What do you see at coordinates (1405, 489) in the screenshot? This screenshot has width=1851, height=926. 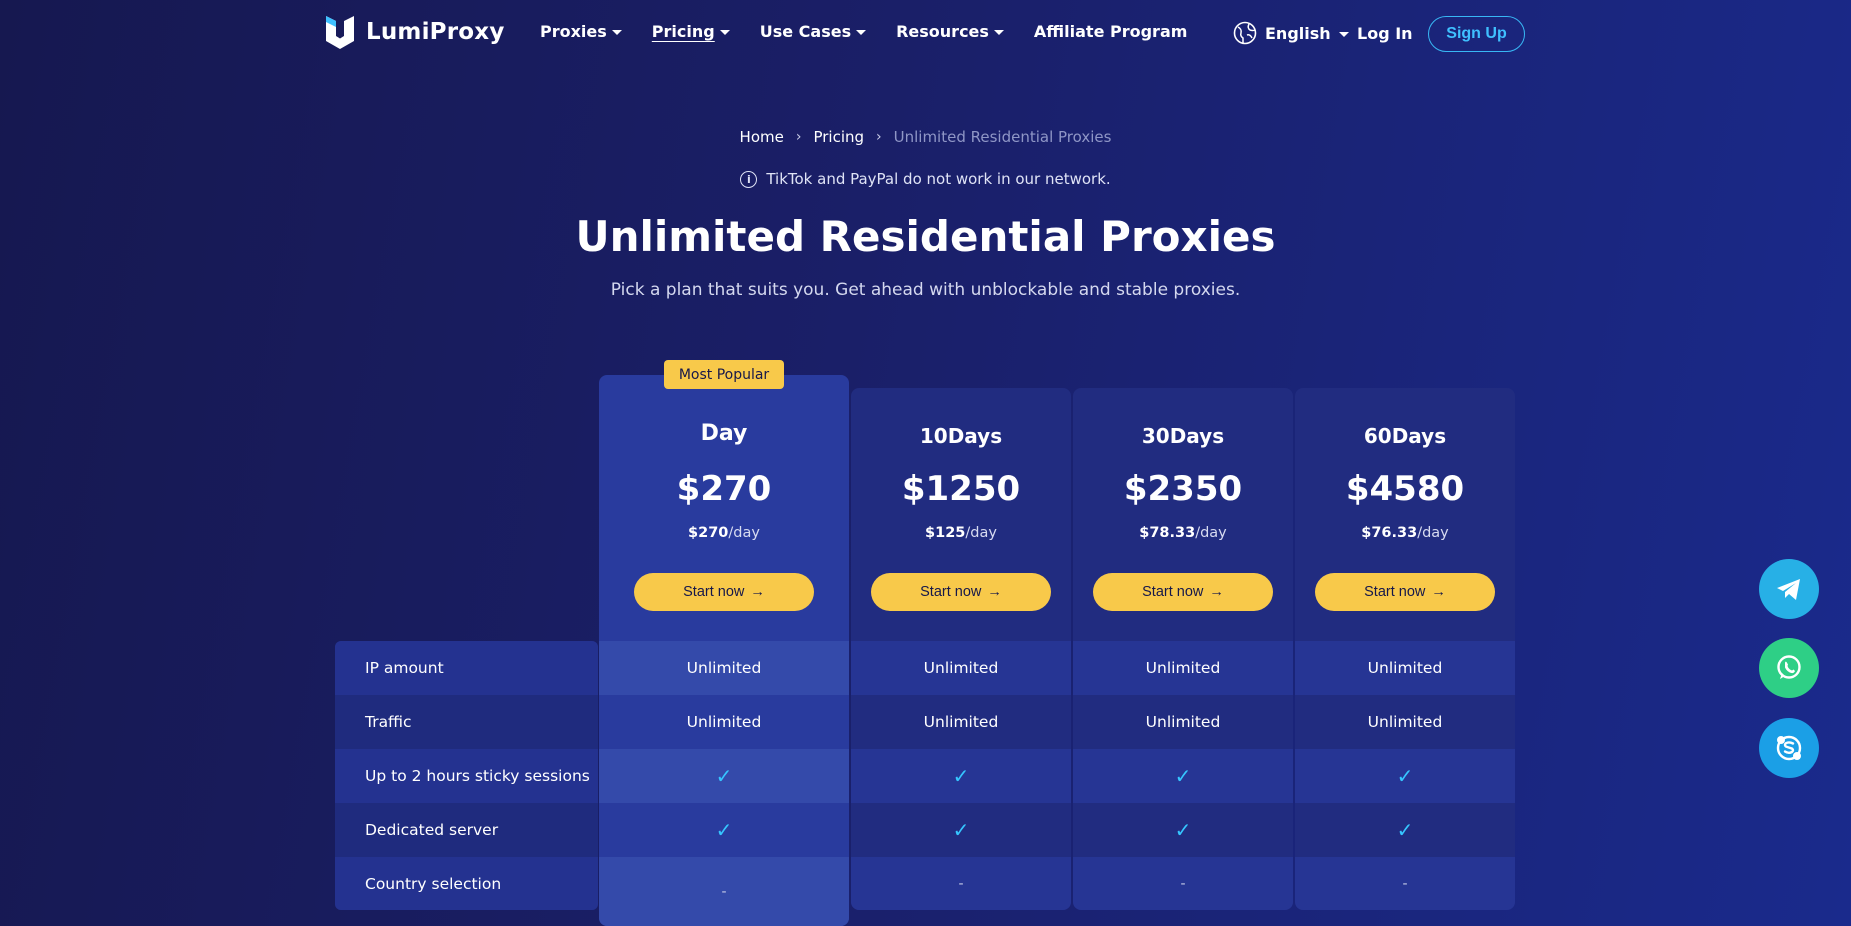 I see `plan-price: $4580` at bounding box center [1405, 489].